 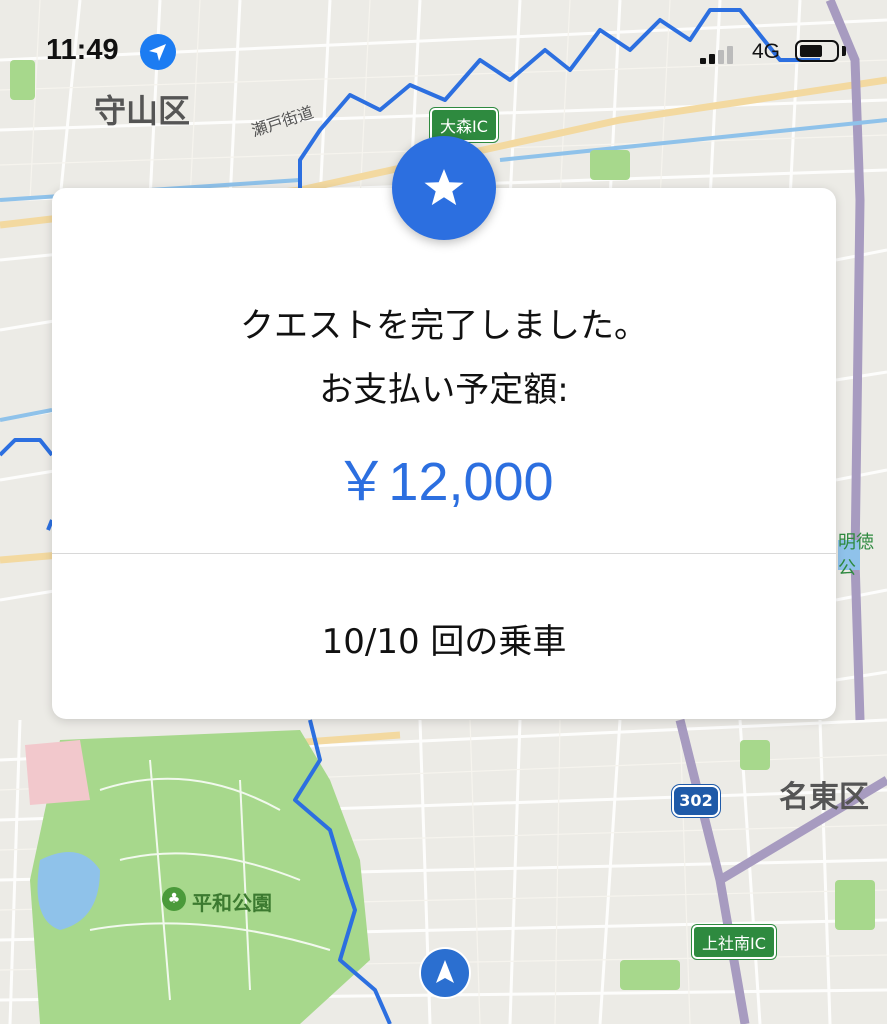 I want to click on map-label-meitoku: 明徳公, so click(x=856, y=555).